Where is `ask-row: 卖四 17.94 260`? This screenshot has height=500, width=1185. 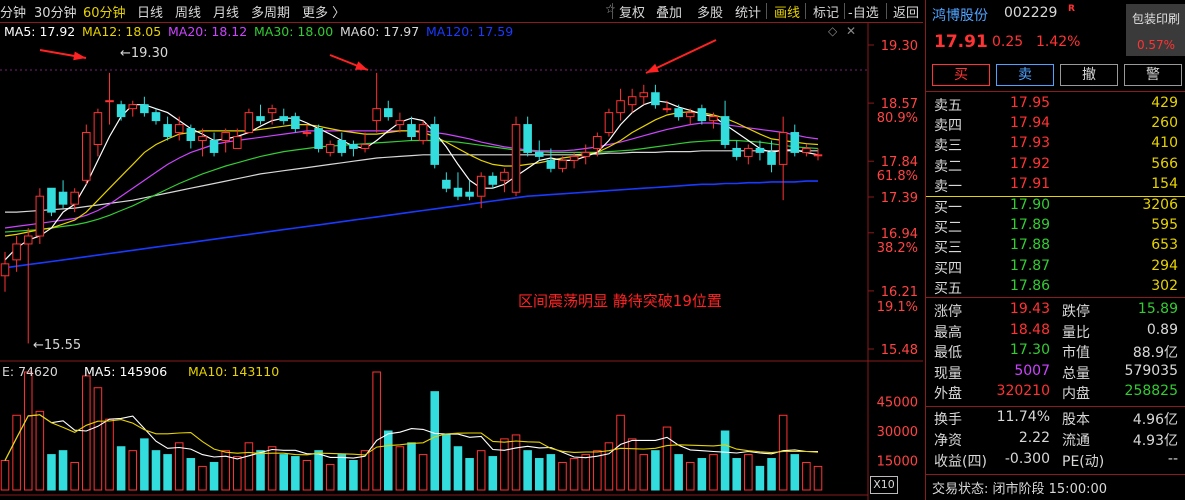
ask-row: 卖四 17.94 260 is located at coordinates (1055, 124).